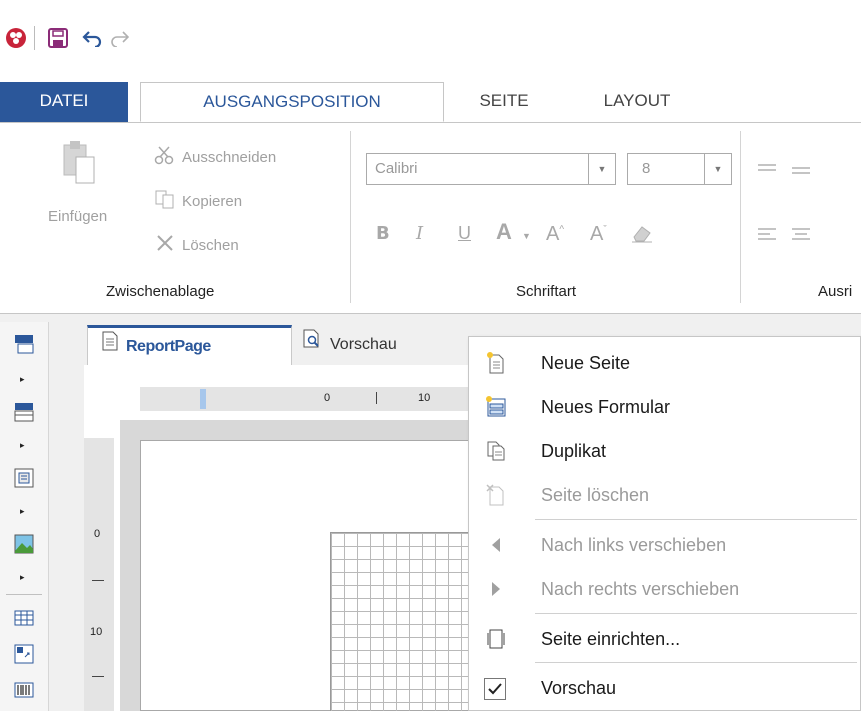 This screenshot has width=861, height=711. I want to click on align-left-icon, so click(768, 237).